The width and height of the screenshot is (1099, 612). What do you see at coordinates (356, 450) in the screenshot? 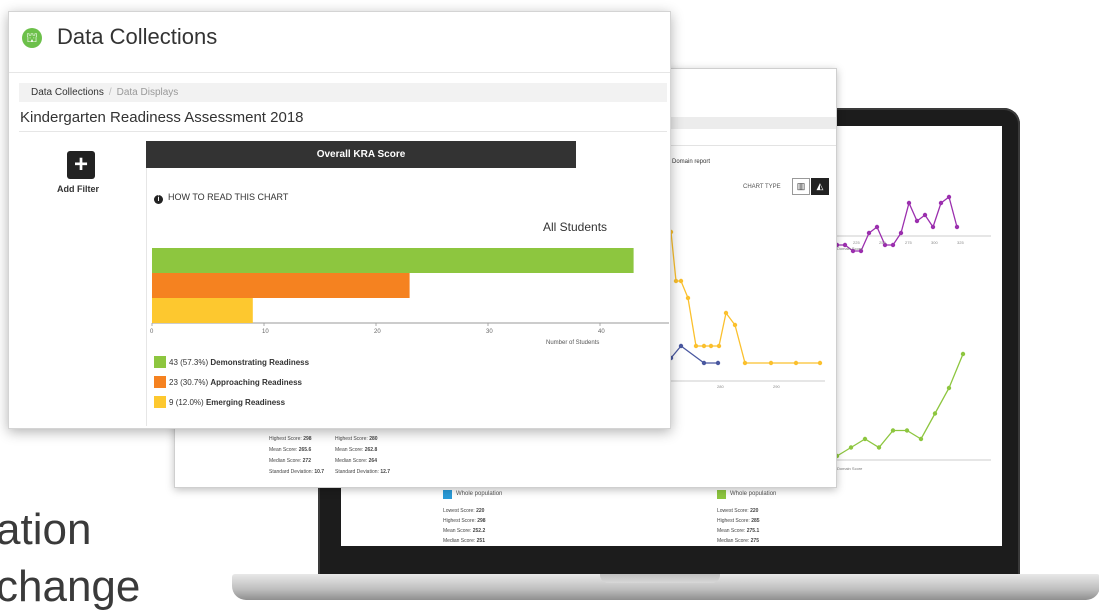
I see `stats-b-line: Mean Score: 262.8` at bounding box center [356, 450].